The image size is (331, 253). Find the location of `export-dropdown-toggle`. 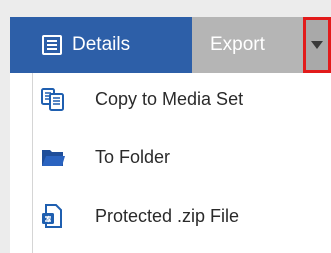

export-dropdown-toggle is located at coordinates (317, 45).